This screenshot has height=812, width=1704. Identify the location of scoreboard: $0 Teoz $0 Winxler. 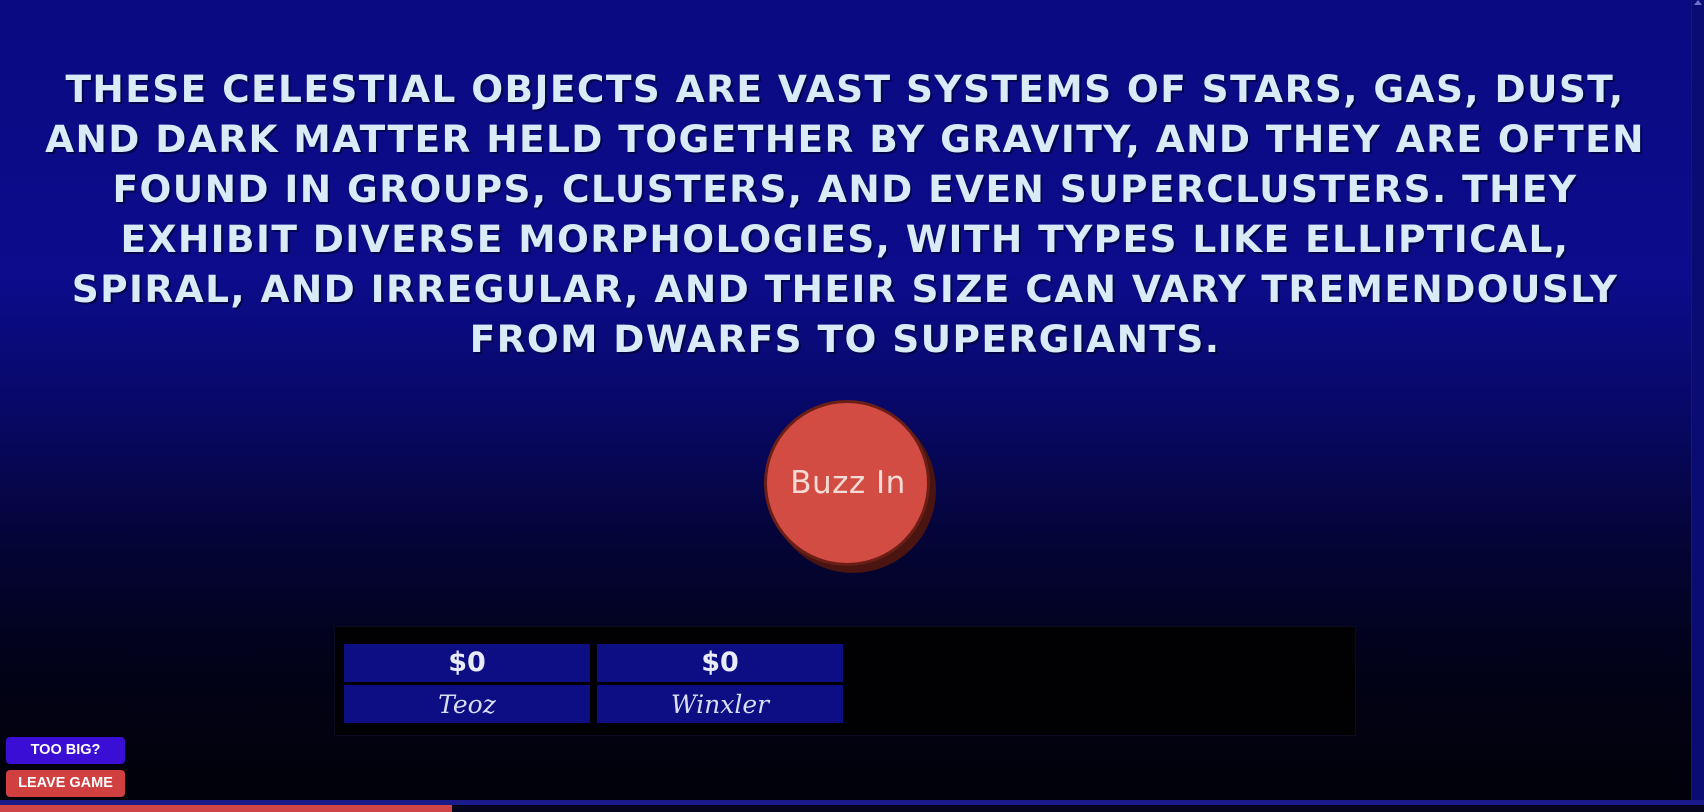
(845, 681).